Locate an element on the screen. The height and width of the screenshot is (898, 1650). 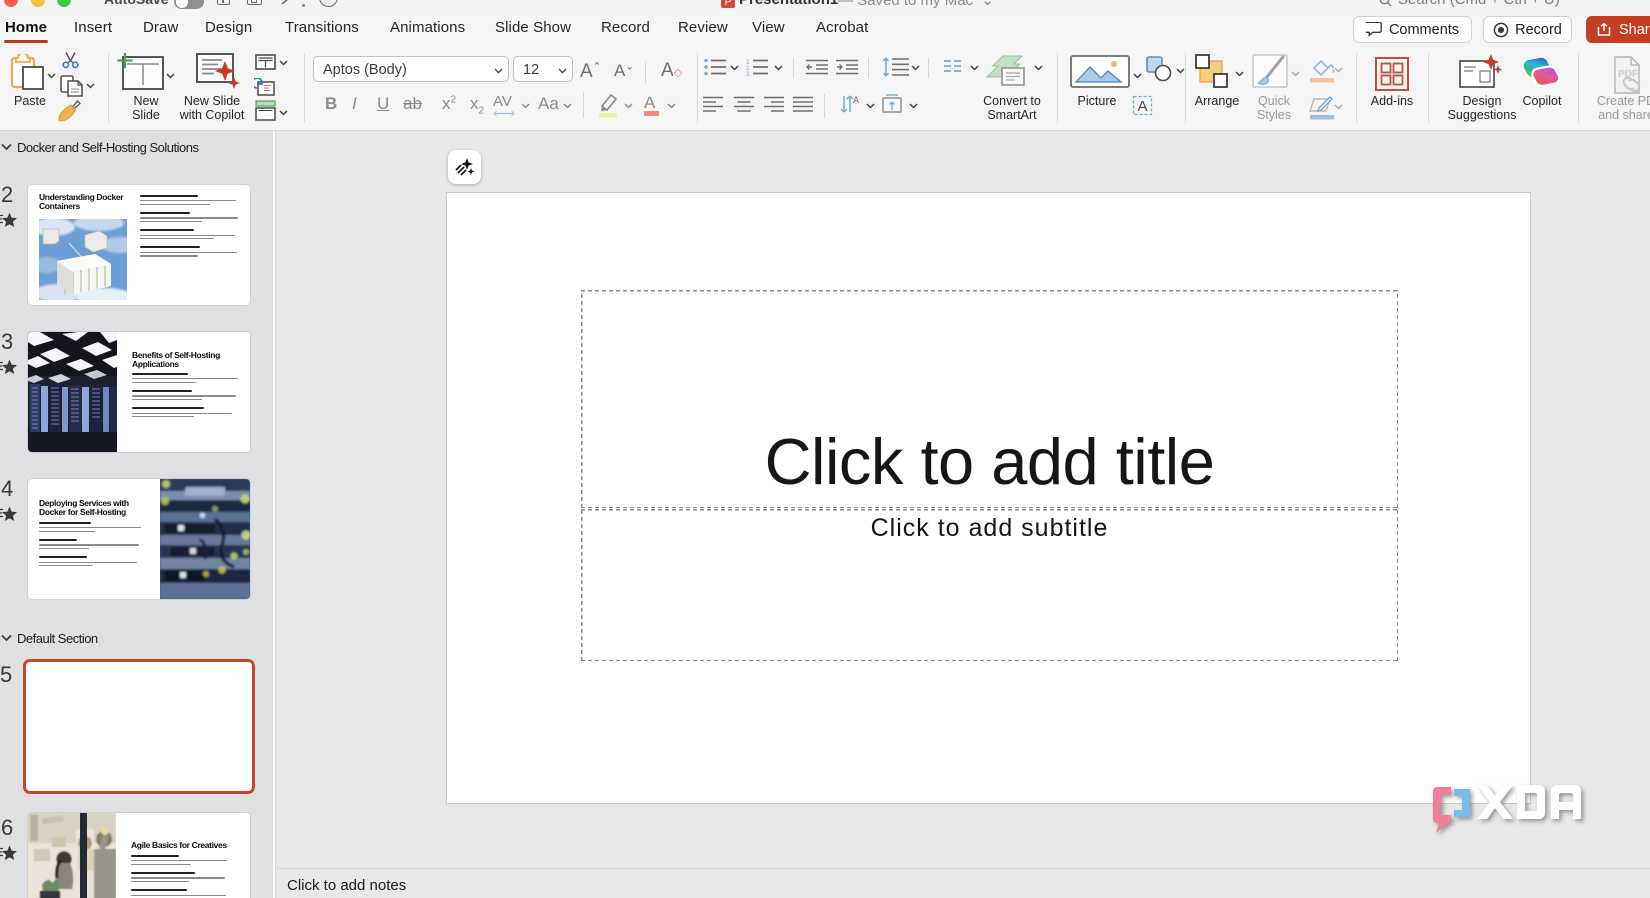
svg-text: P is located at coordinates (728, 4).